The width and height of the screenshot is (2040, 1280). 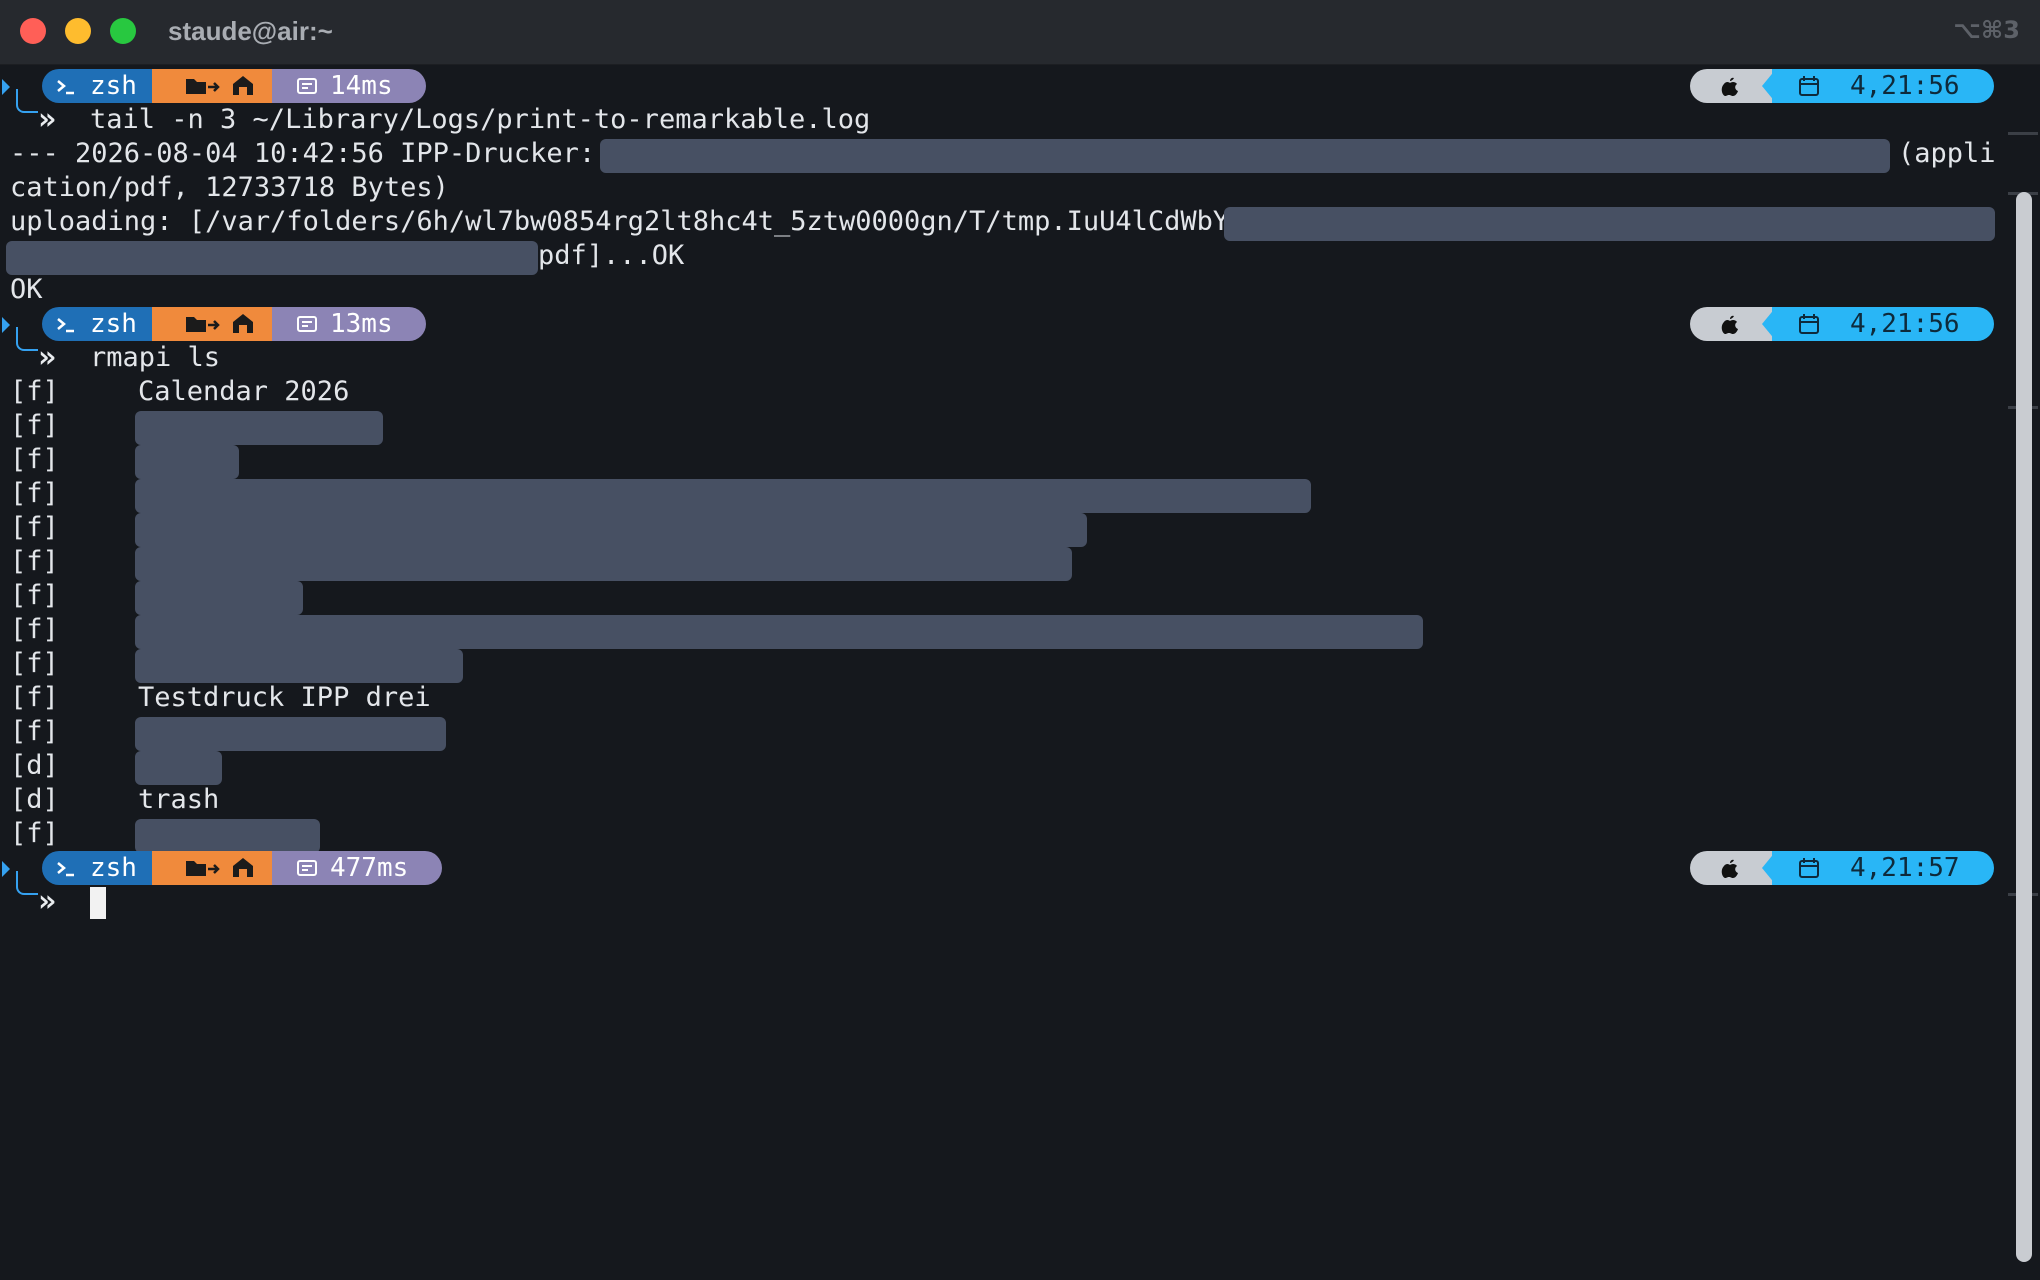 What do you see at coordinates (284, 697) in the screenshot?
I see `list-item-name: Testdruck IPP drei` at bounding box center [284, 697].